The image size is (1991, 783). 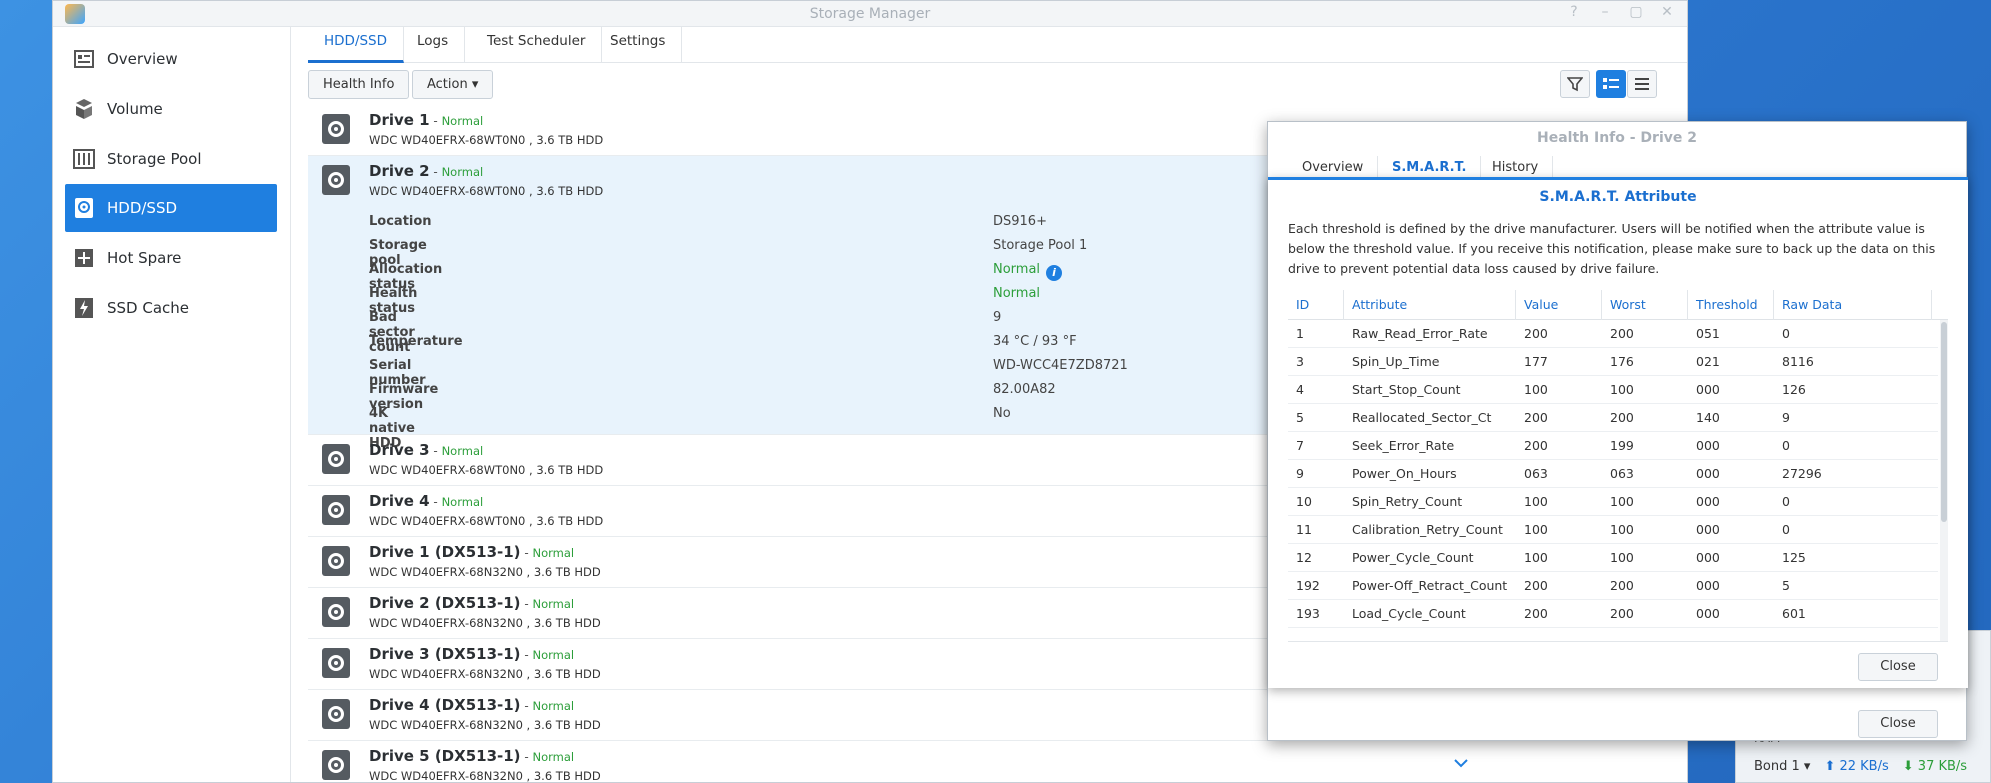 I want to click on sidebar-item-label: Overview, so click(x=142, y=59).